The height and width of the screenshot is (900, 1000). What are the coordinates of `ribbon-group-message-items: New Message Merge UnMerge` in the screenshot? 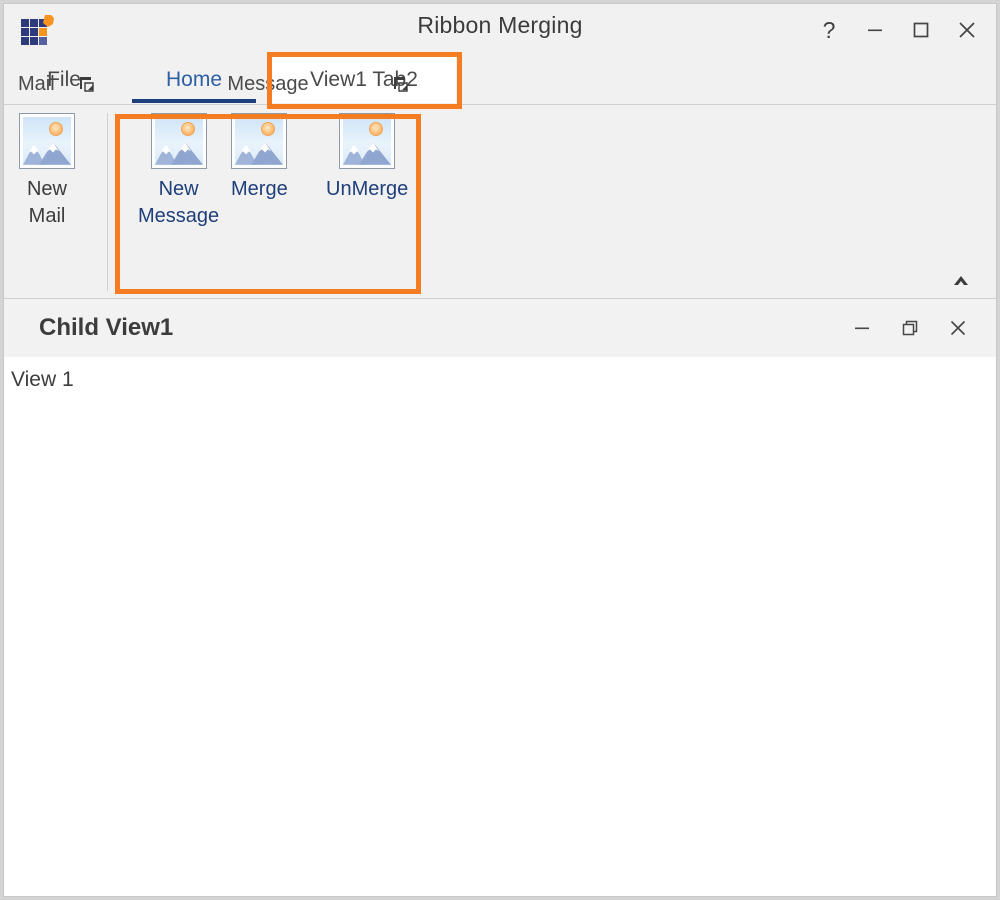 It's located at (268, 179).